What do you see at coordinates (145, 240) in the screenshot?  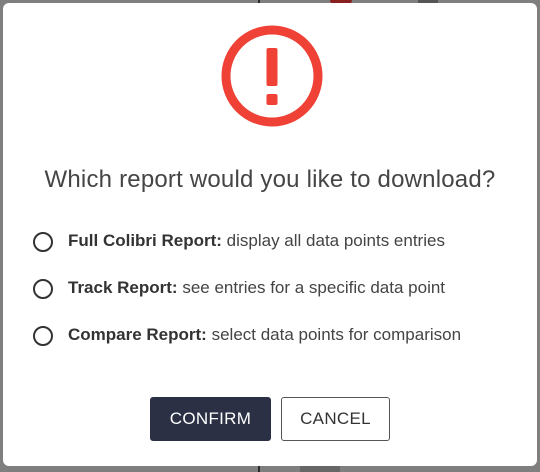 I see `option-label: Full Colibri Report:` at bounding box center [145, 240].